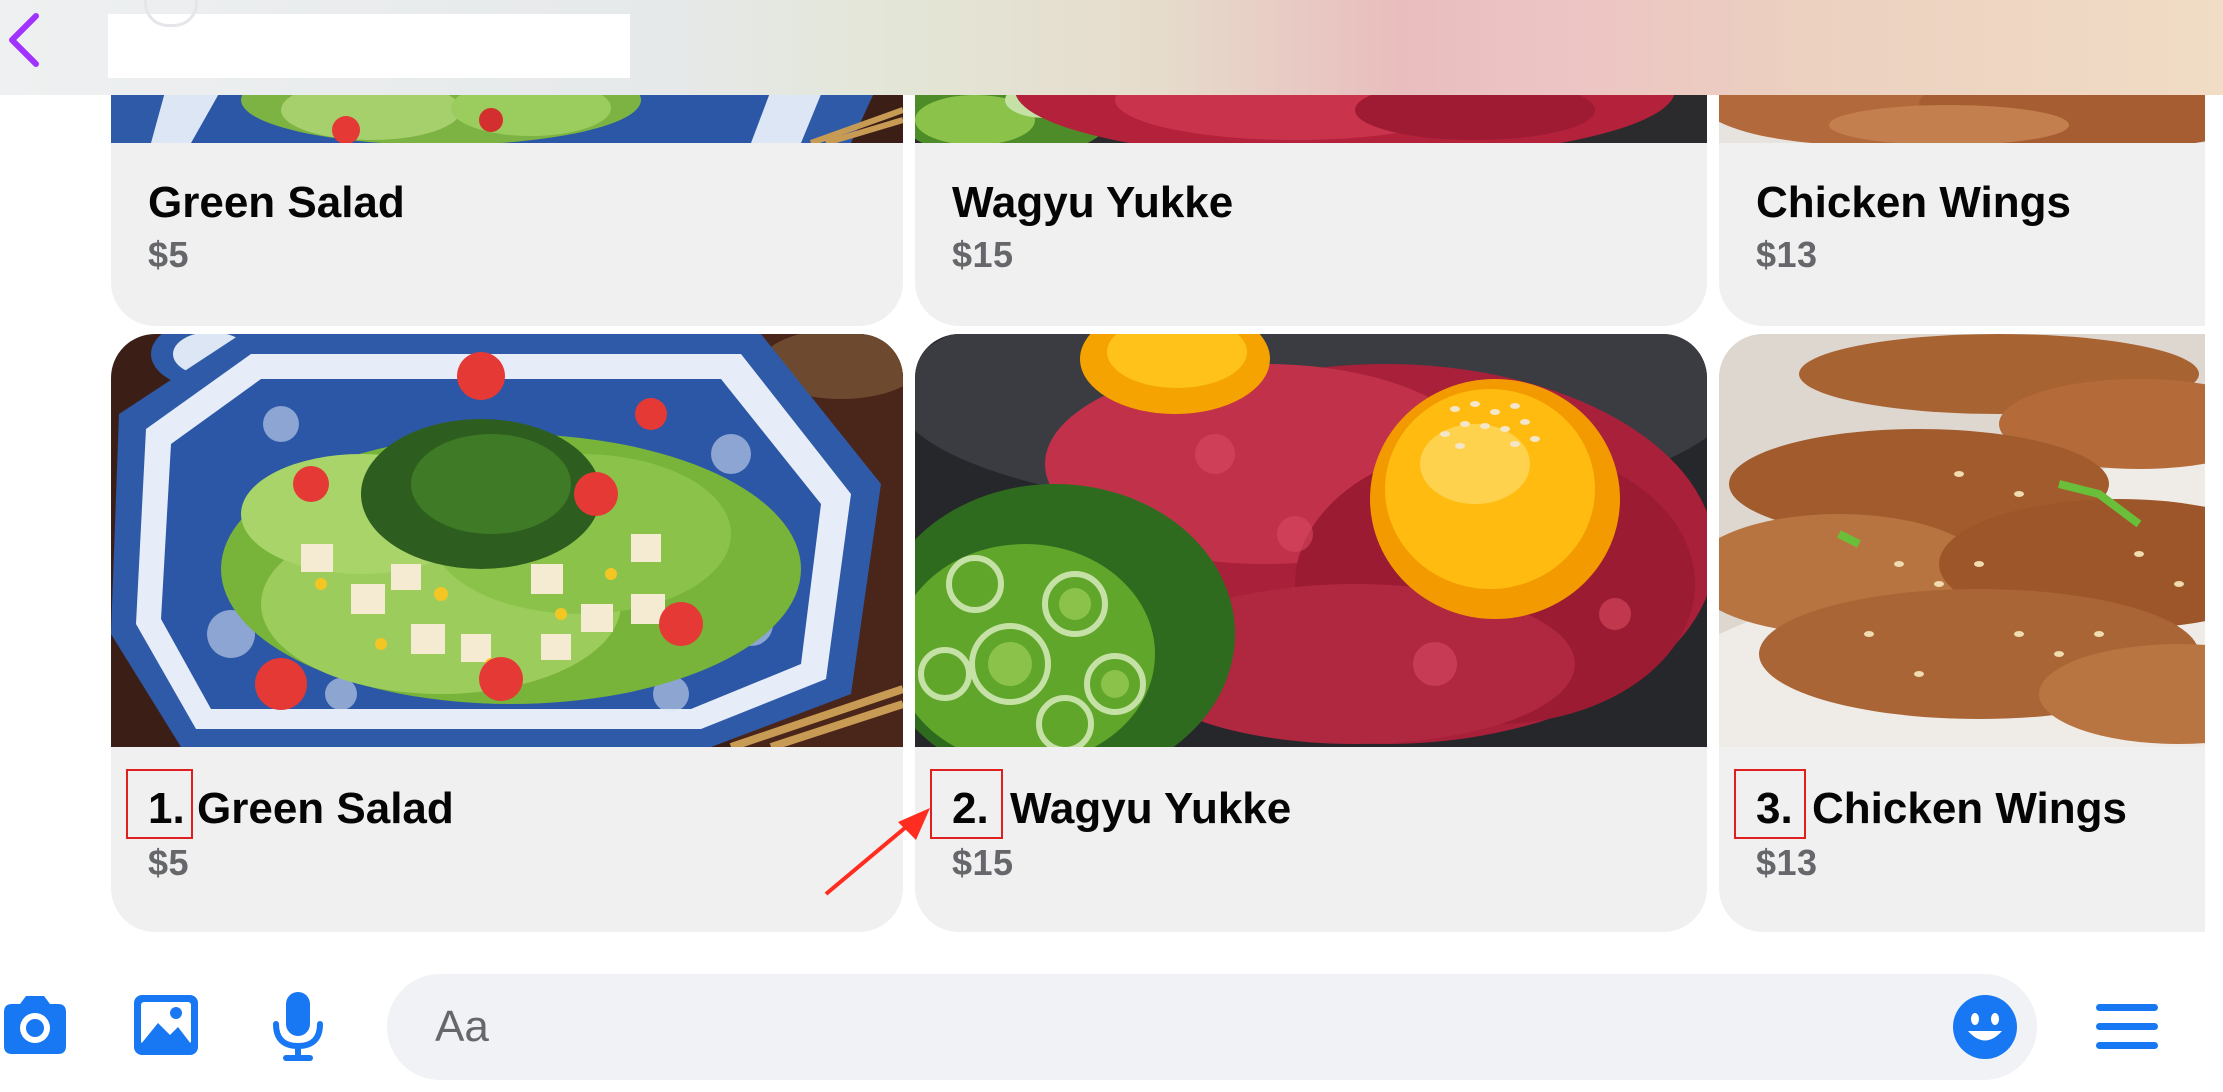 This screenshot has width=2223, height=1092. Describe the element at coordinates (1185, 1027) in the screenshot. I see `message-input` at that location.